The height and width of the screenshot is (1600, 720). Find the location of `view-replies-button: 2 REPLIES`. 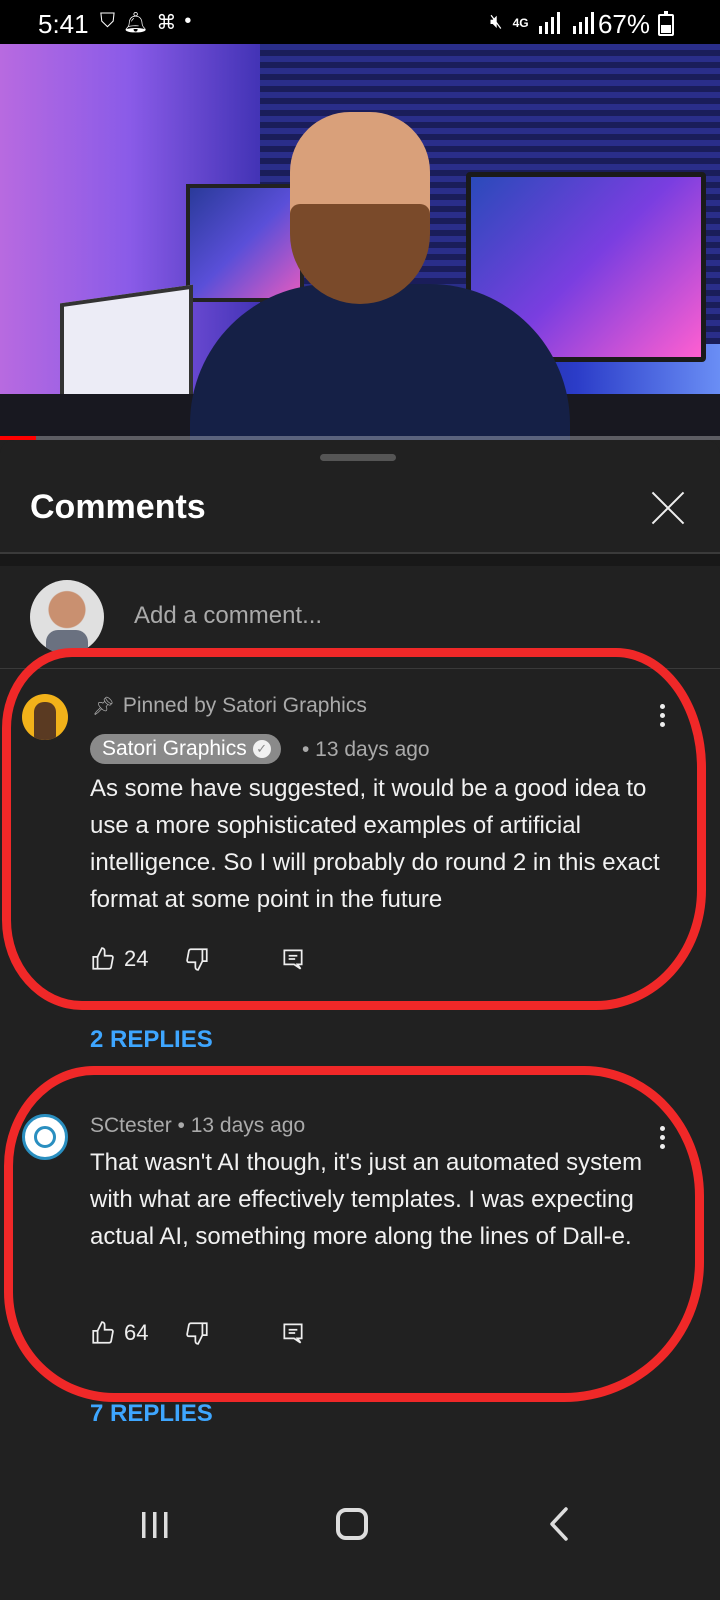

view-replies-button: 2 REPLIES is located at coordinates (151, 1040).